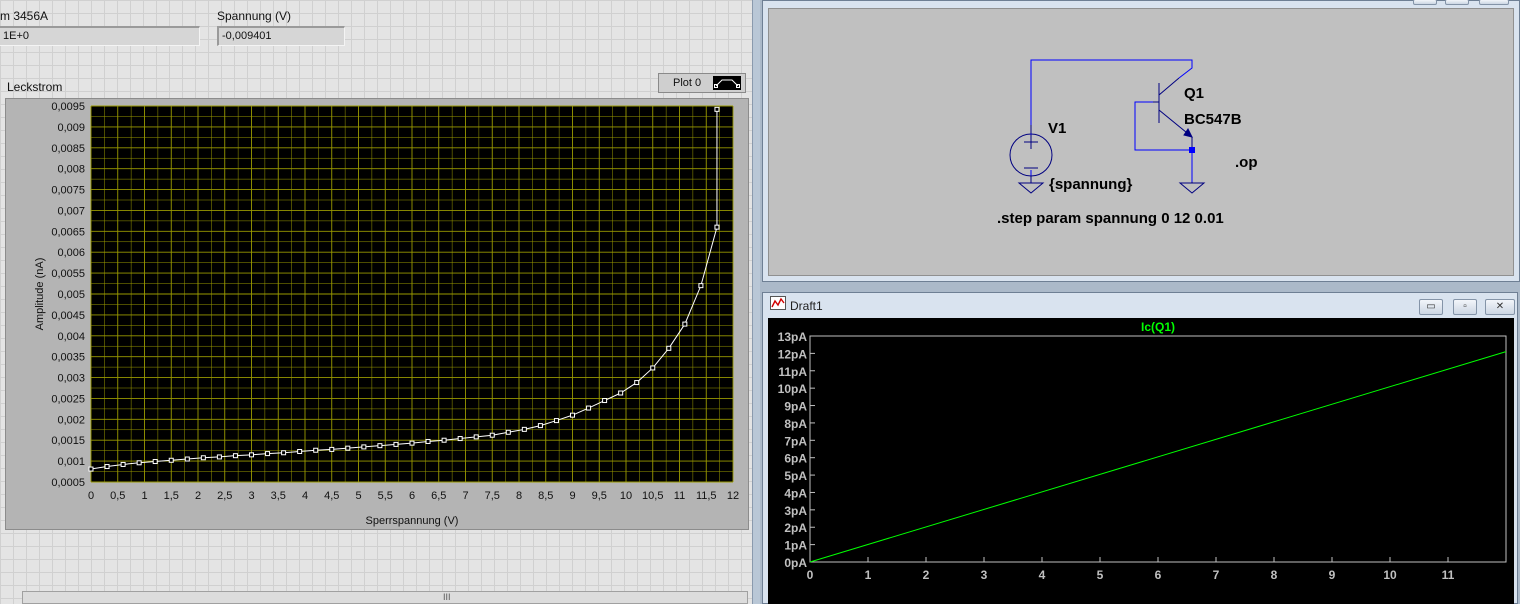 The height and width of the screenshot is (604, 1520). What do you see at coordinates (171, 496) in the screenshot?
I see `x-tick-label: 1,5` at bounding box center [171, 496].